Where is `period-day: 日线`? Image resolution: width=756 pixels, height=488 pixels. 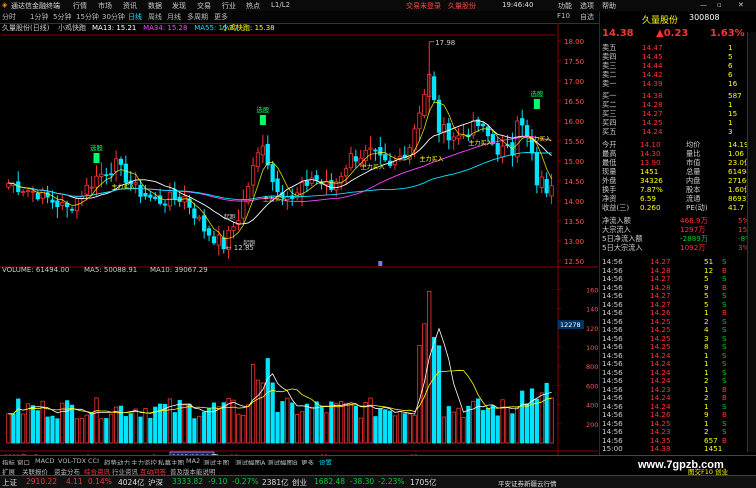
period-day: 日线 is located at coordinates (135, 17).